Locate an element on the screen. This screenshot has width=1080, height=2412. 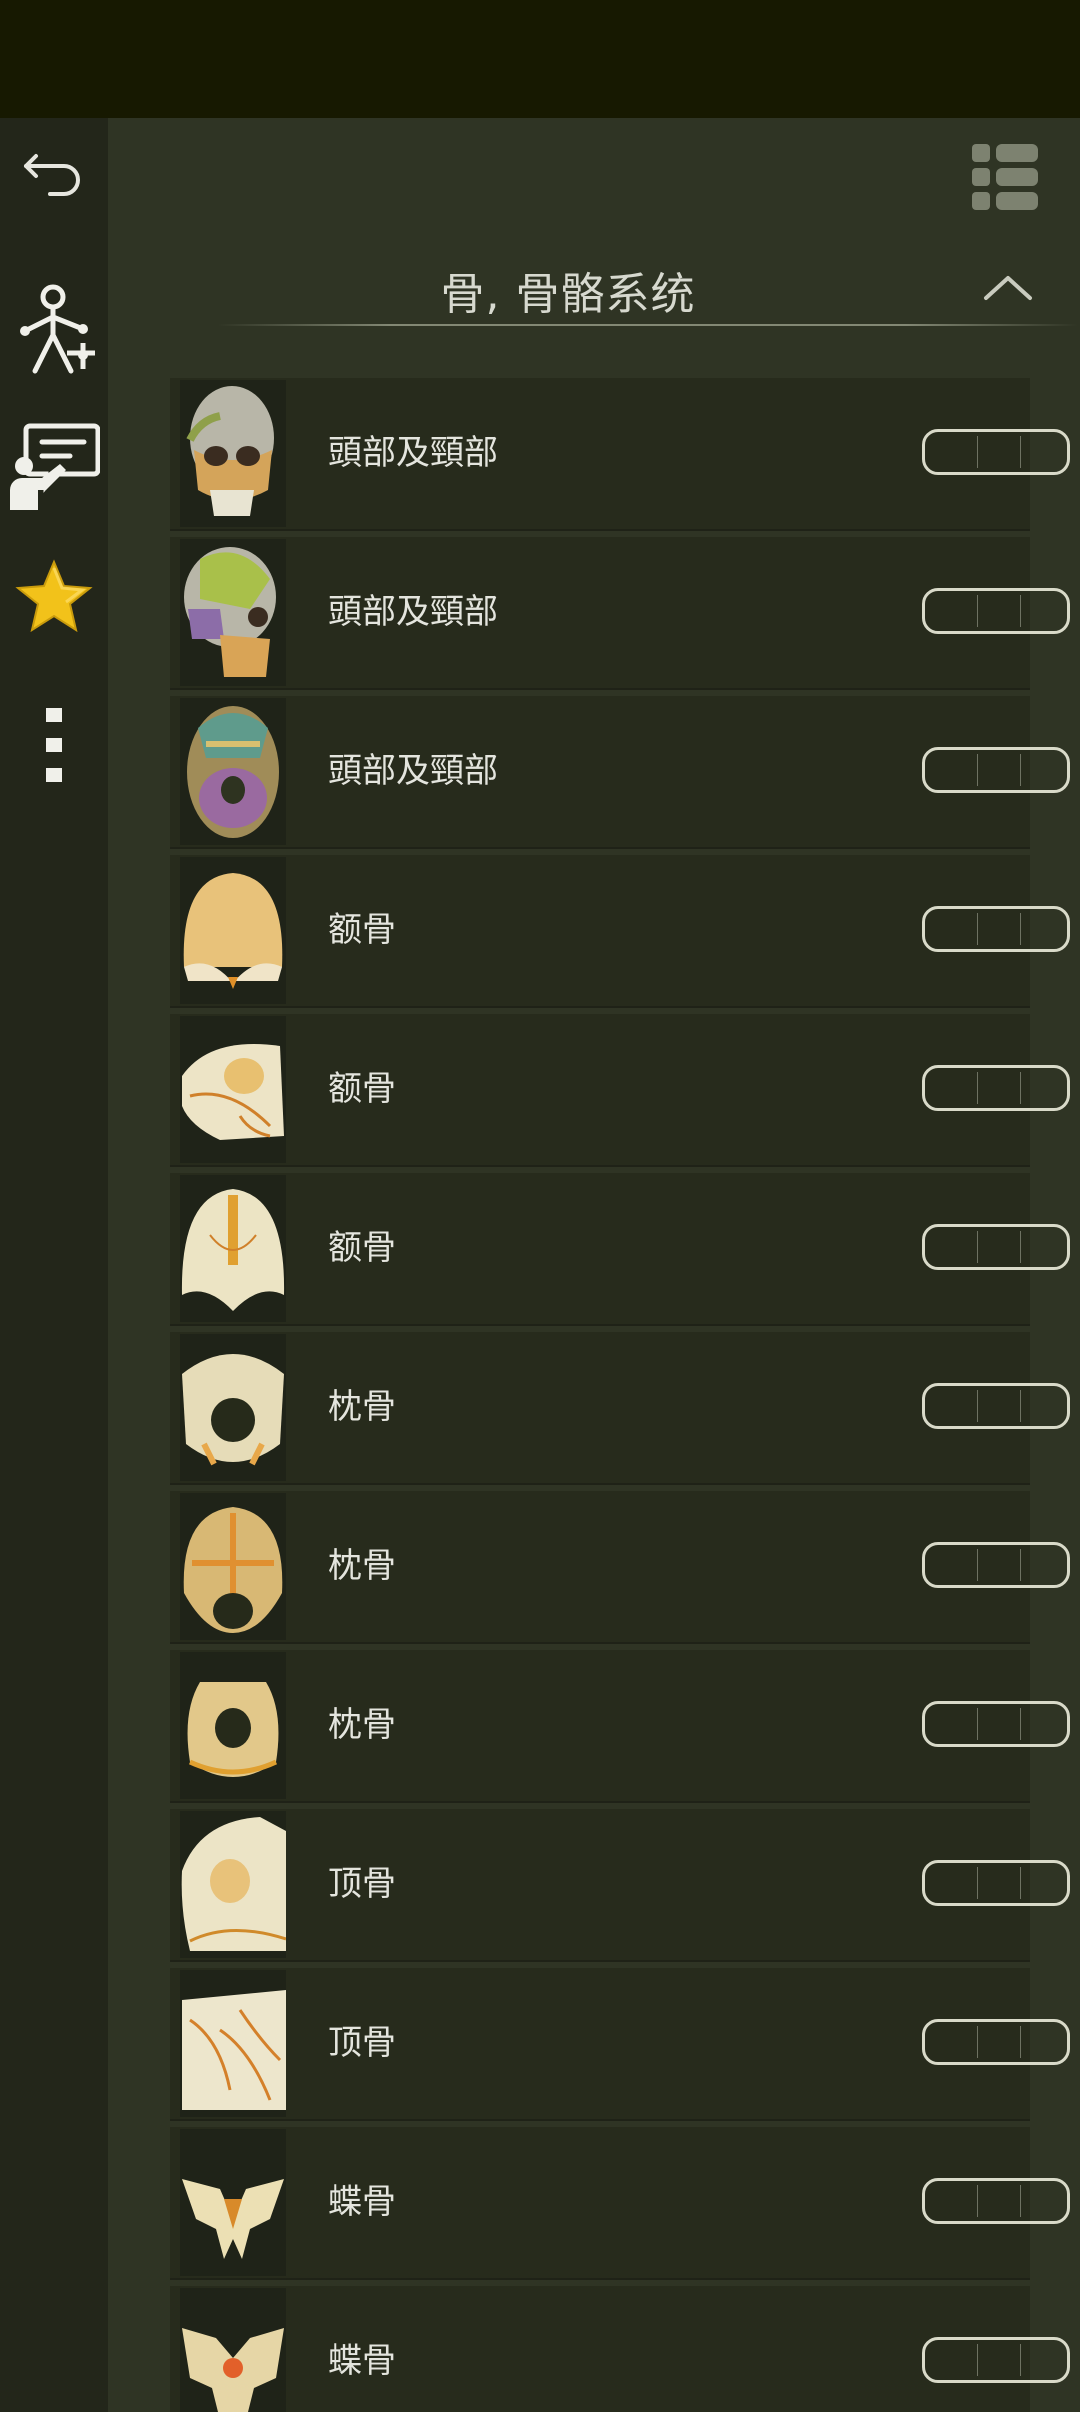
thumbnail-occipital-bone-anterior is located at coordinates (233, 1566).